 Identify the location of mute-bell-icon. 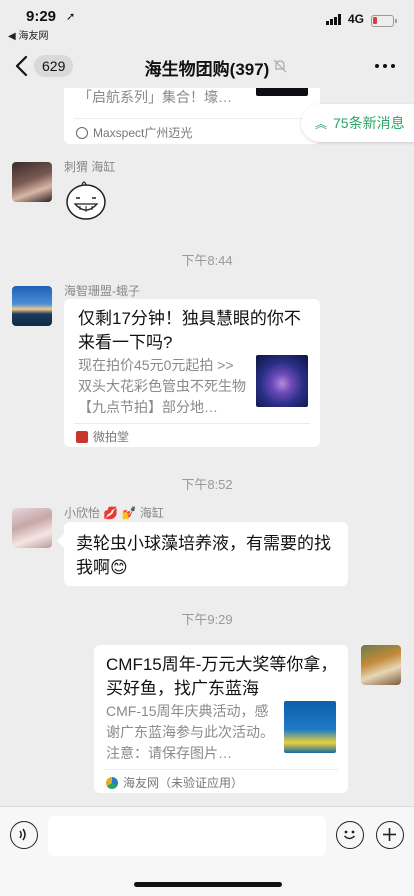
(280, 66).